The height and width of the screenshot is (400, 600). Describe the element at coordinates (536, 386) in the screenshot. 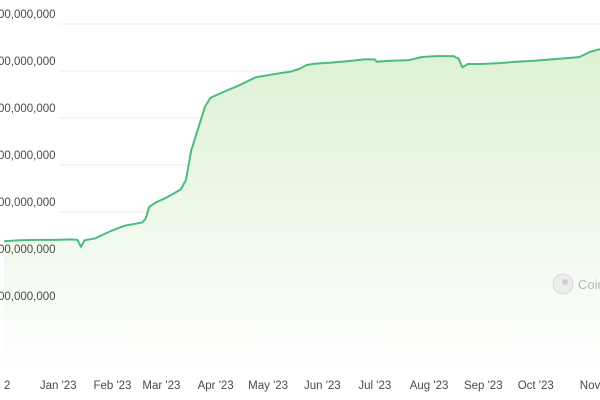

I see `x-tick-label: Oct '23` at that location.